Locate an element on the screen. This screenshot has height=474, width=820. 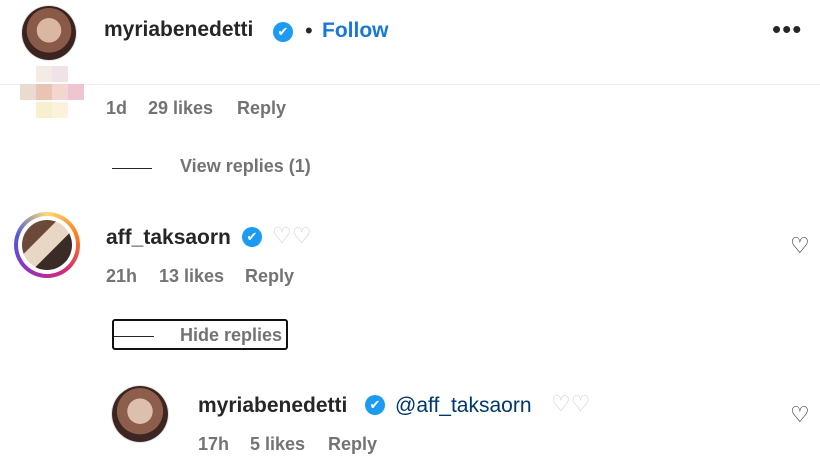
comment-likes: 13 likes is located at coordinates (191, 276).